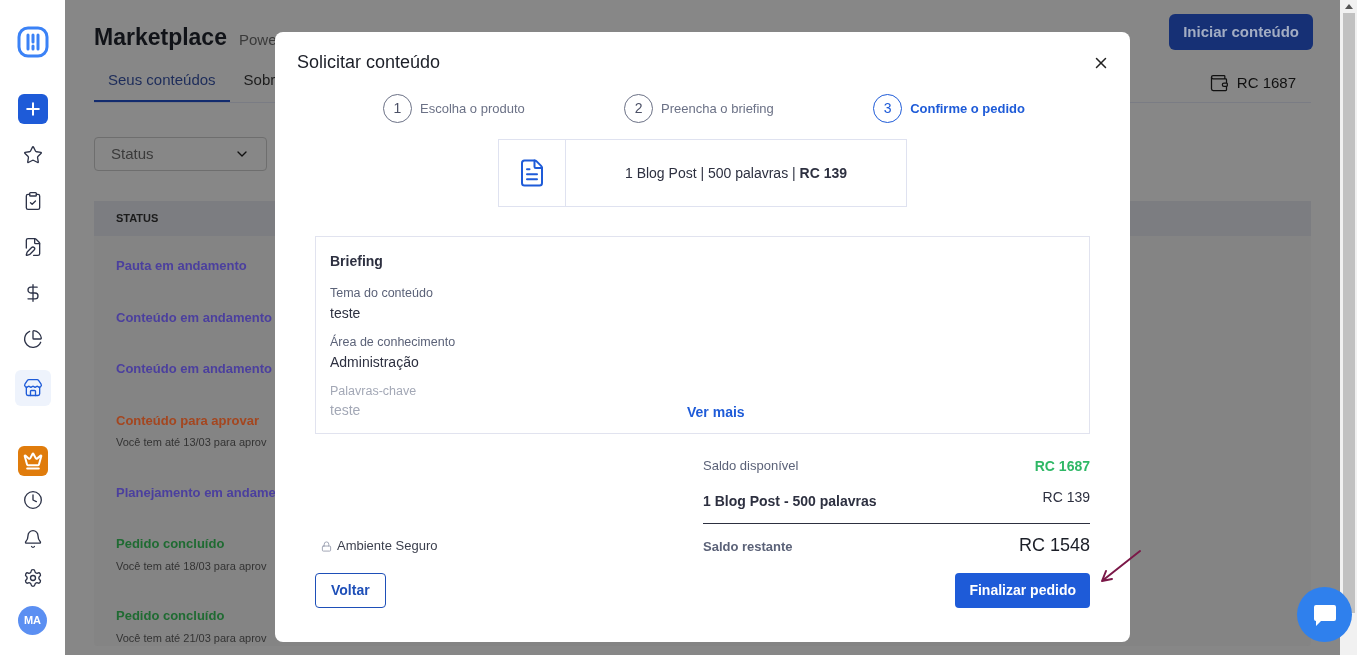 Image resolution: width=1357 pixels, height=655 pixels. Describe the element at coordinates (967, 108) in the screenshot. I see `step-label: Confirme o pedido` at that location.